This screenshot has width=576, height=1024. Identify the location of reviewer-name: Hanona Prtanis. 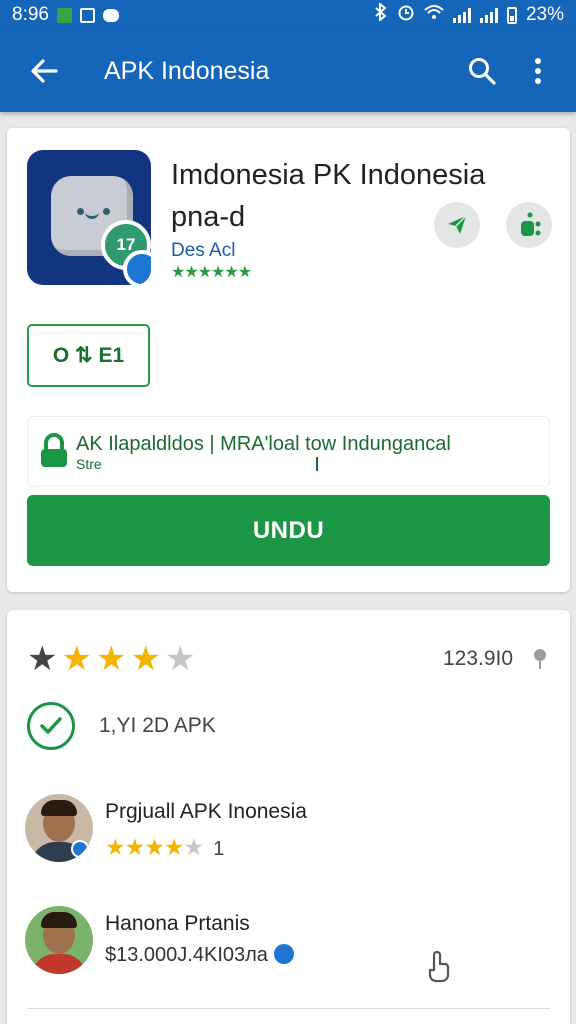
(177, 923).